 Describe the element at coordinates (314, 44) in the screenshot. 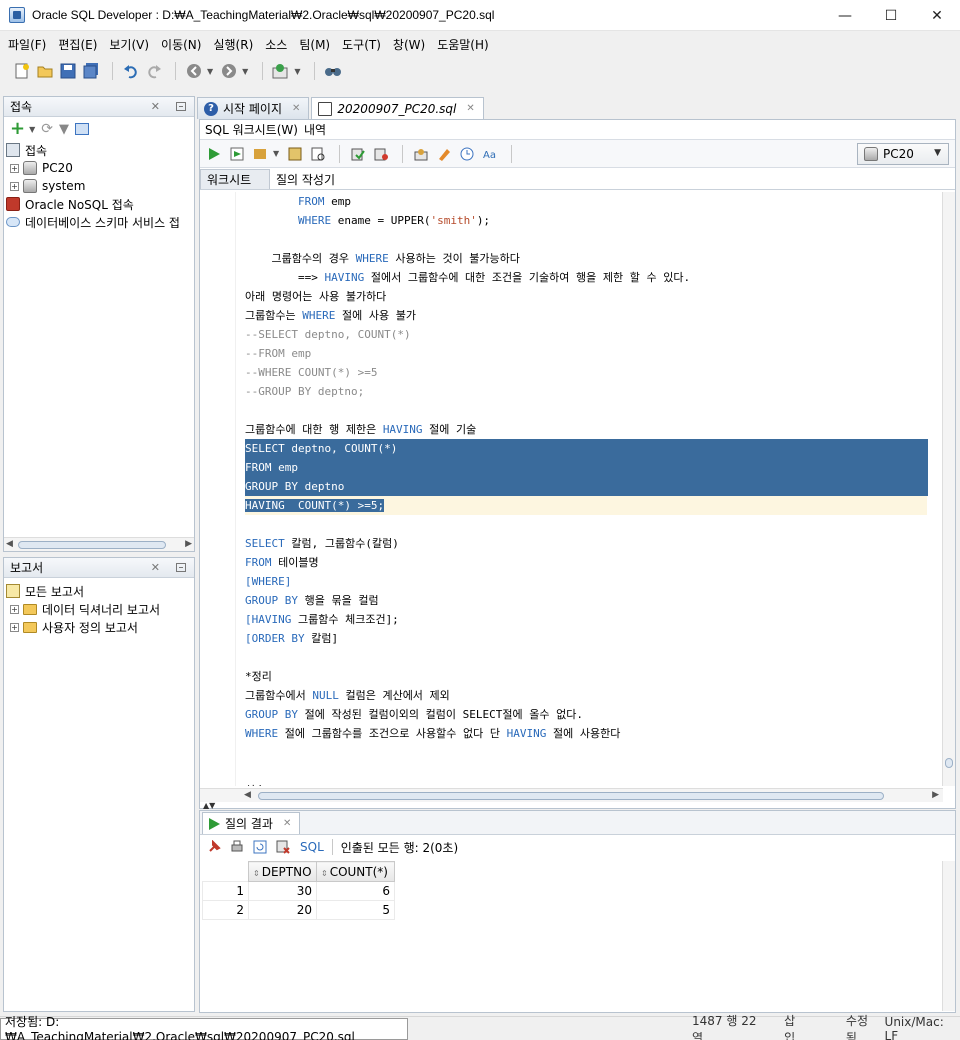

I see `menu-team: 팀(M)` at that location.